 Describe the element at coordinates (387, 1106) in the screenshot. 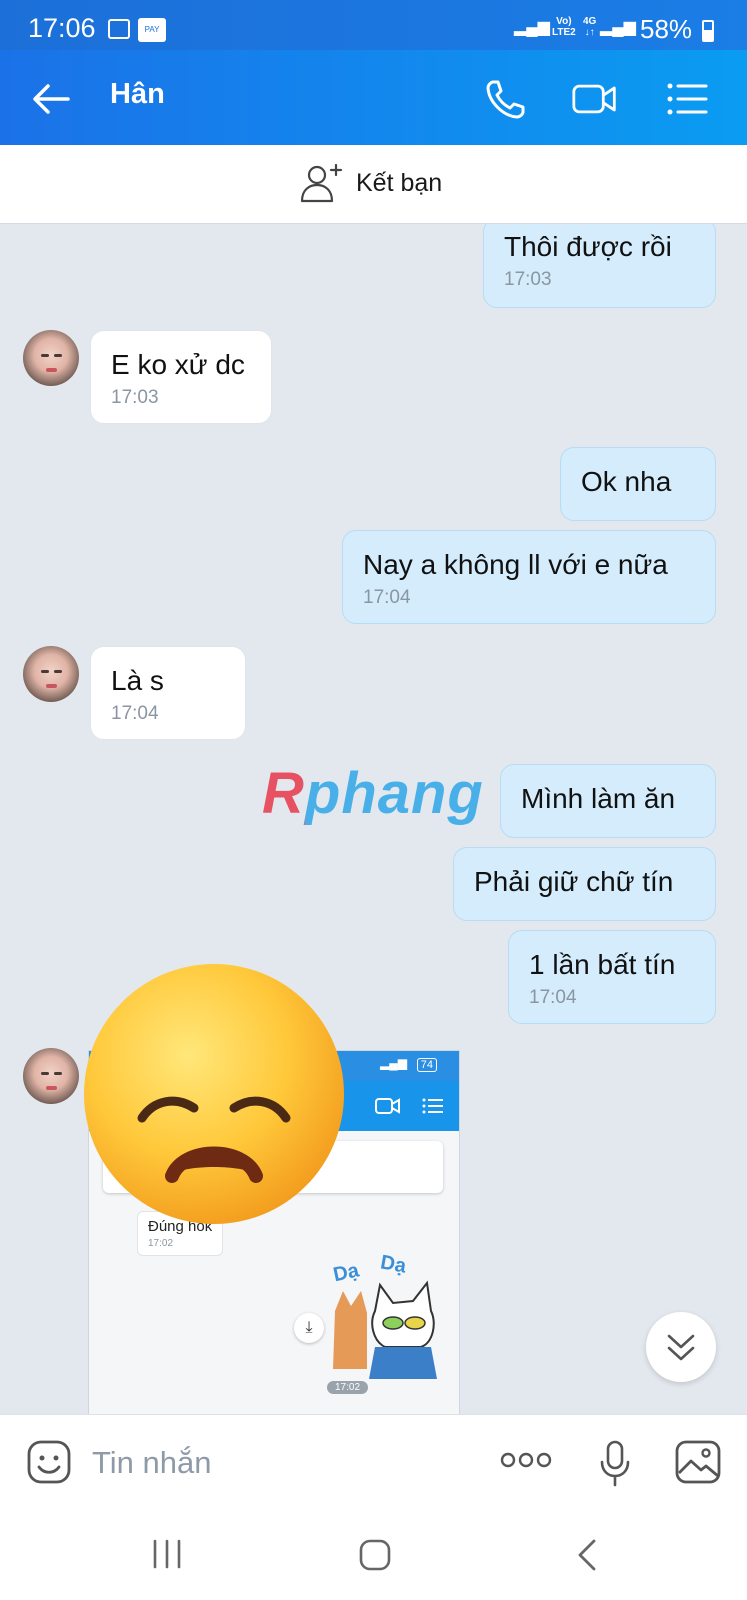

I see `inner-video-icon` at that location.